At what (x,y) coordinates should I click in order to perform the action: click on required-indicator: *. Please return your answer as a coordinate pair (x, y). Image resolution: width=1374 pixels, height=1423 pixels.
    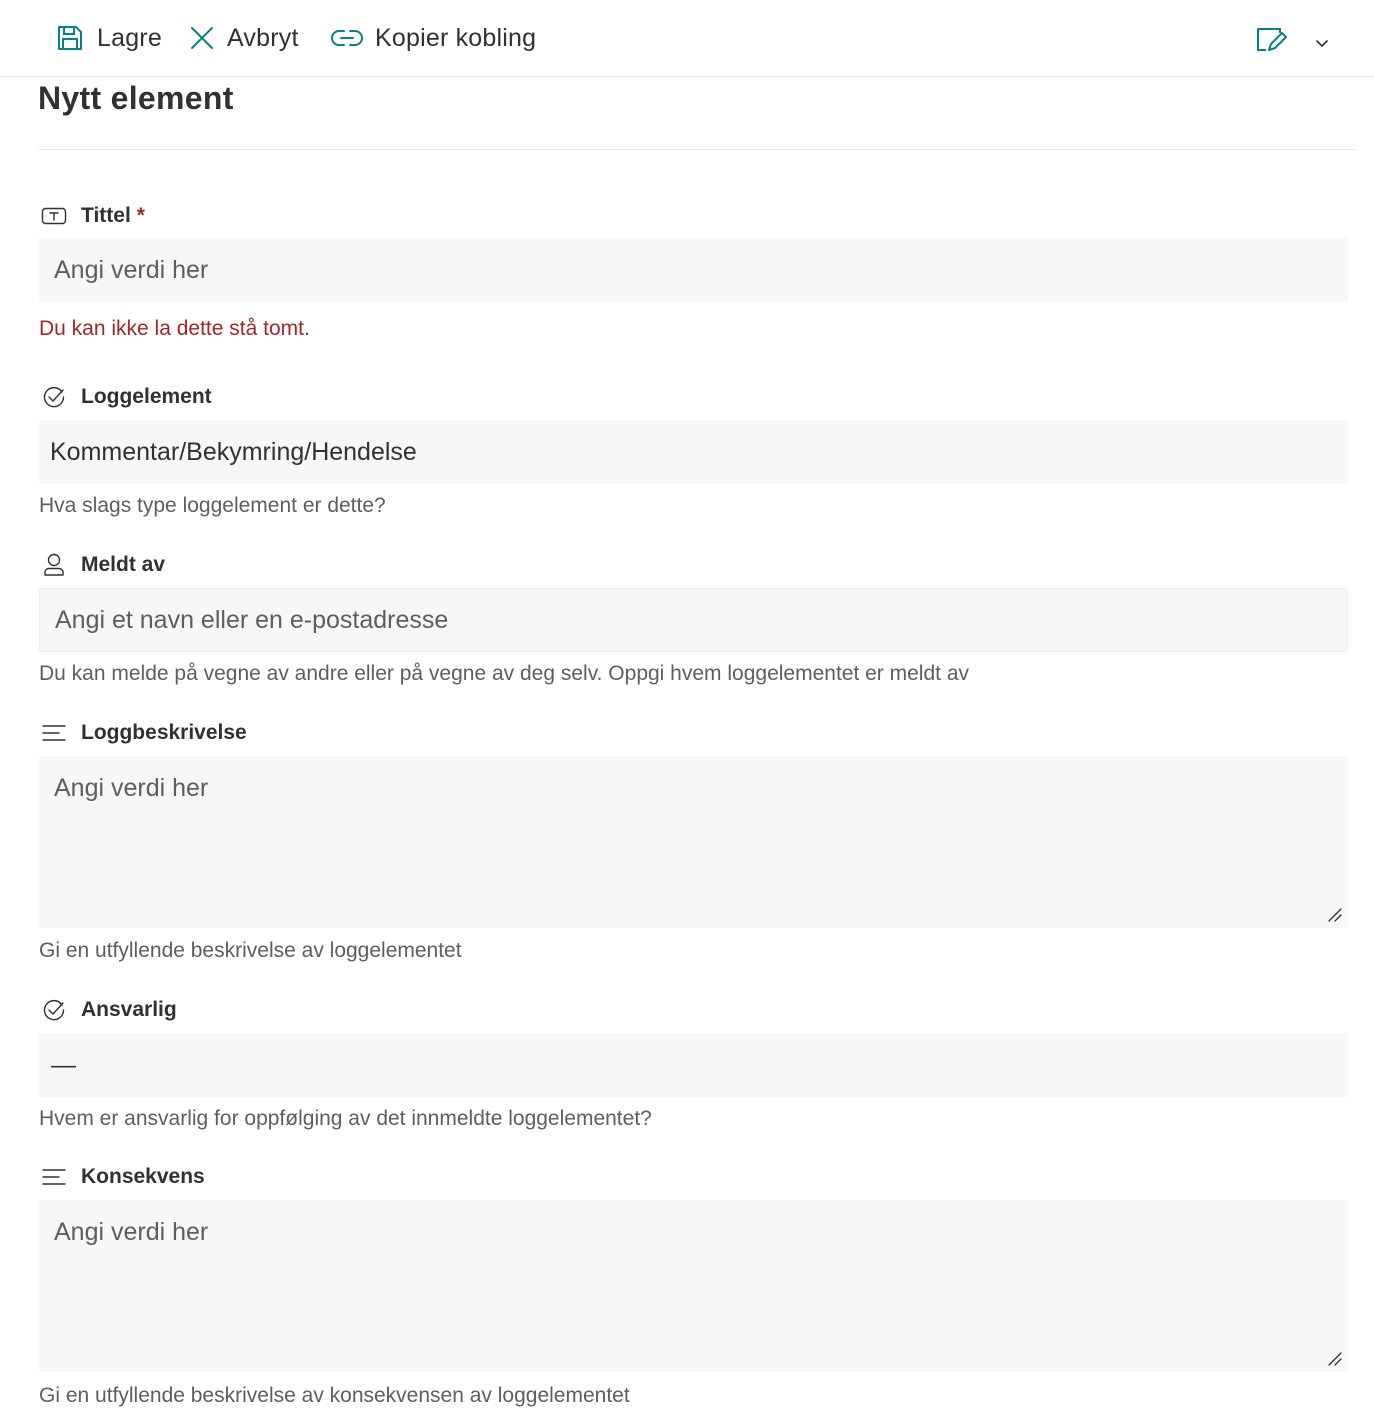
    Looking at the image, I should click on (140, 215).